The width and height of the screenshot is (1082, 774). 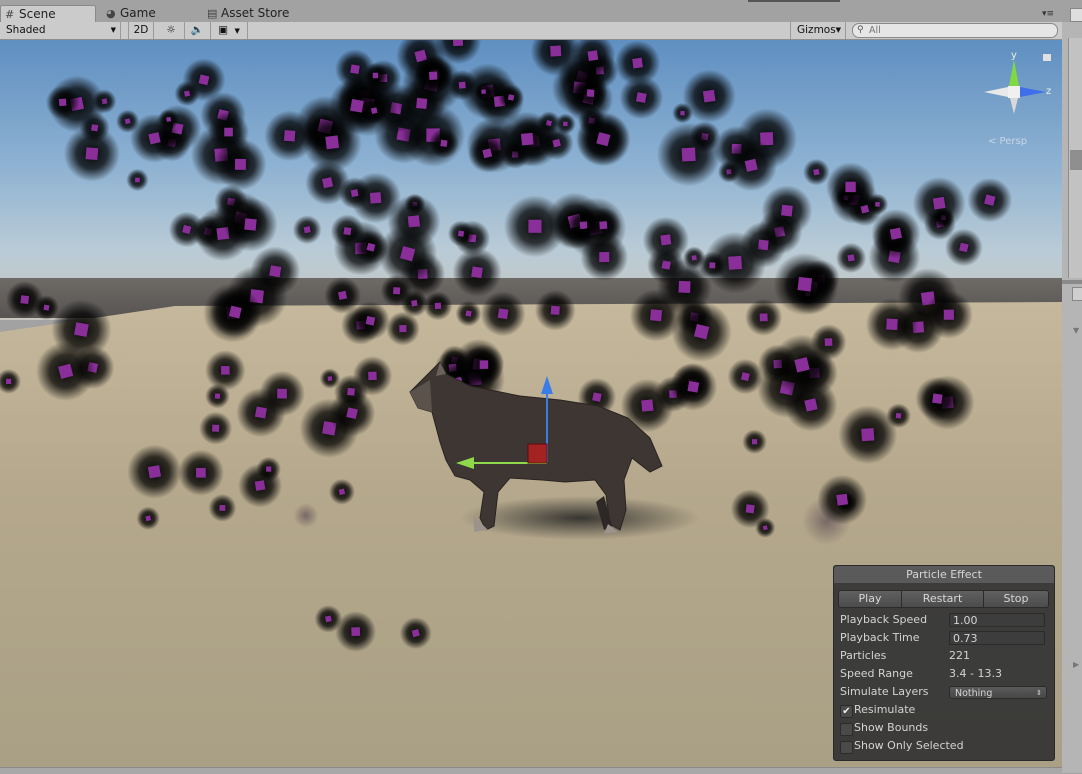 I want to click on tab-asset-store: ▤ Asset Store, so click(x=262, y=13).